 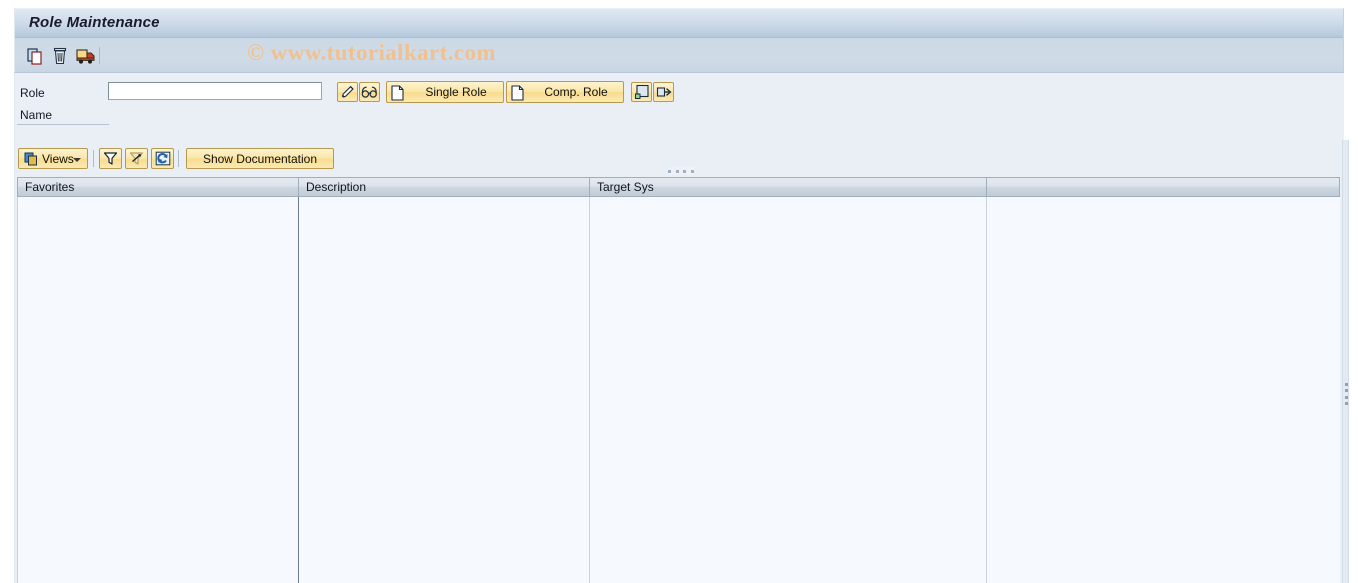 I want to click on single-role-button: Single Role, so click(x=445, y=92).